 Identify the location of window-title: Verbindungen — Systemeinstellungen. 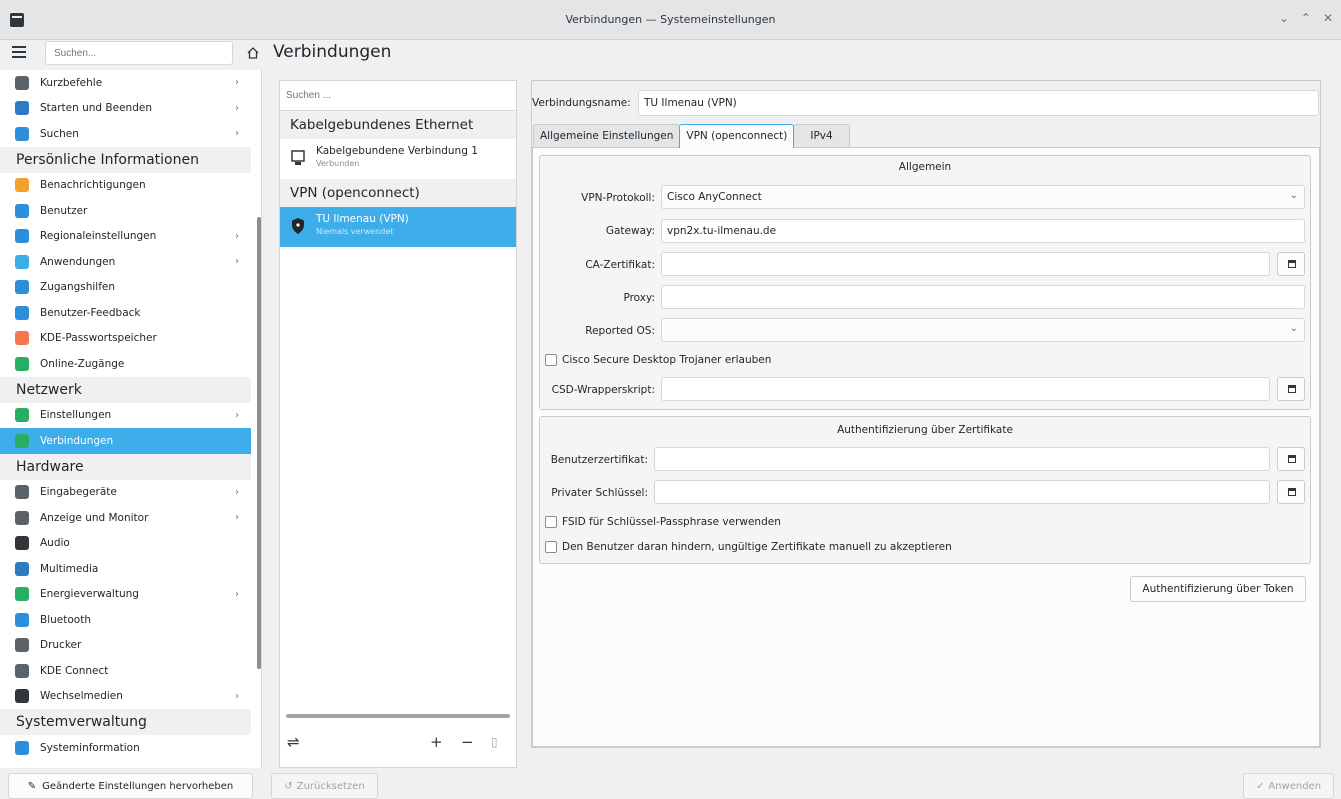
(670, 19).